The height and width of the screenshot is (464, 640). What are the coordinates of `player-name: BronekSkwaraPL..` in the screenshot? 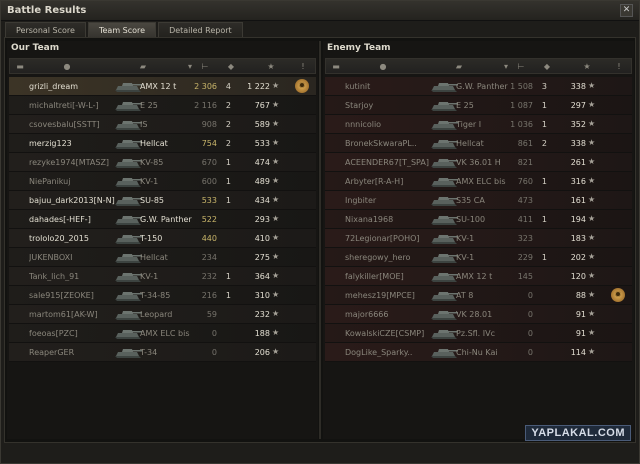 It's located at (391, 143).